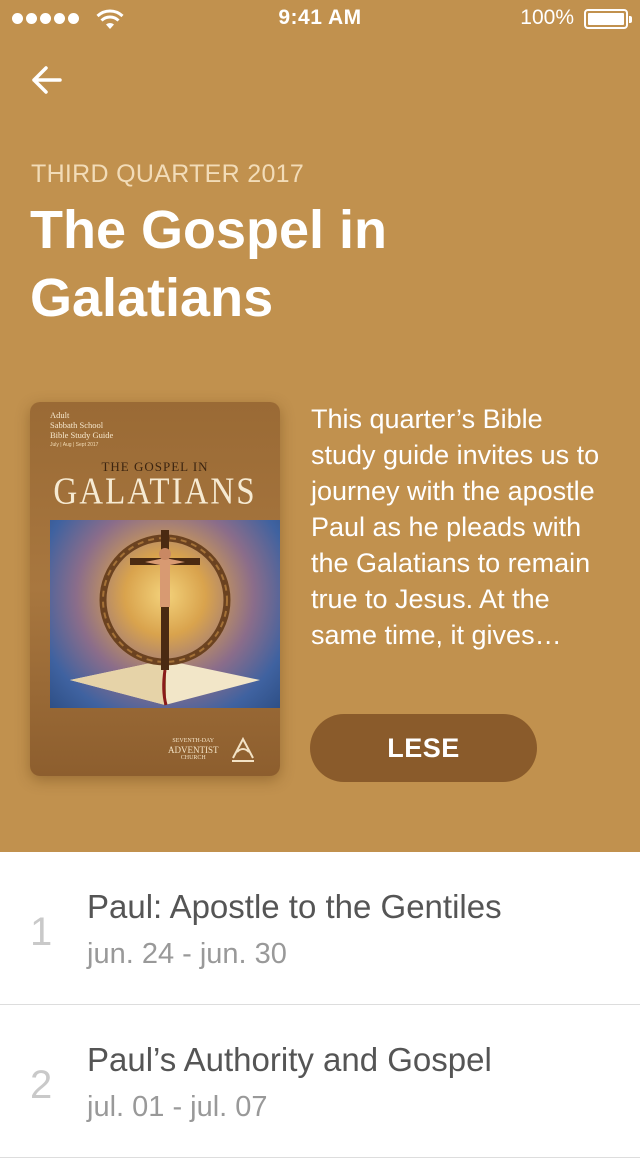  What do you see at coordinates (41, 1085) in the screenshot?
I see `lesson-number: 2` at bounding box center [41, 1085].